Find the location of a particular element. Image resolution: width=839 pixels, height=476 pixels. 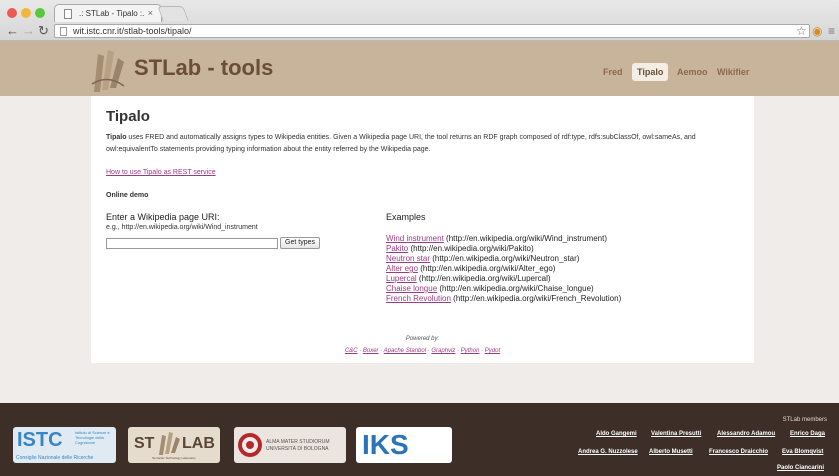

member-link: Alberto Musetti is located at coordinates (671, 452).